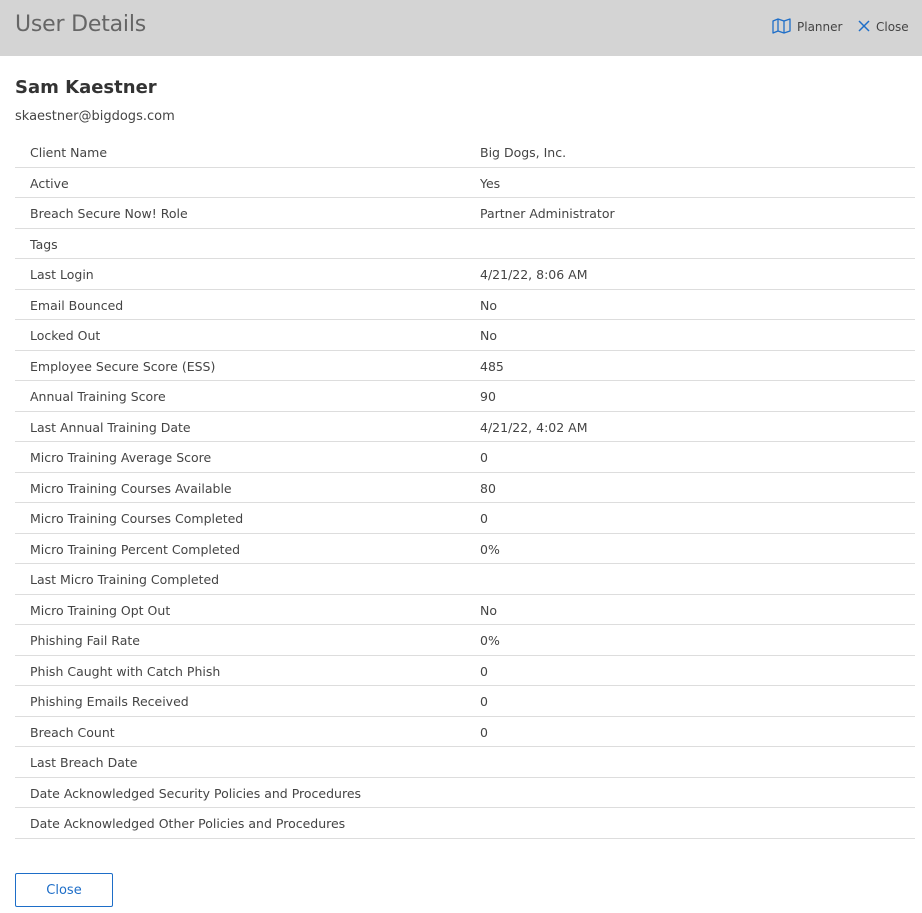 The height and width of the screenshot is (913, 922). Describe the element at coordinates (81, 24) in the screenshot. I see `page-title: User Details` at that location.